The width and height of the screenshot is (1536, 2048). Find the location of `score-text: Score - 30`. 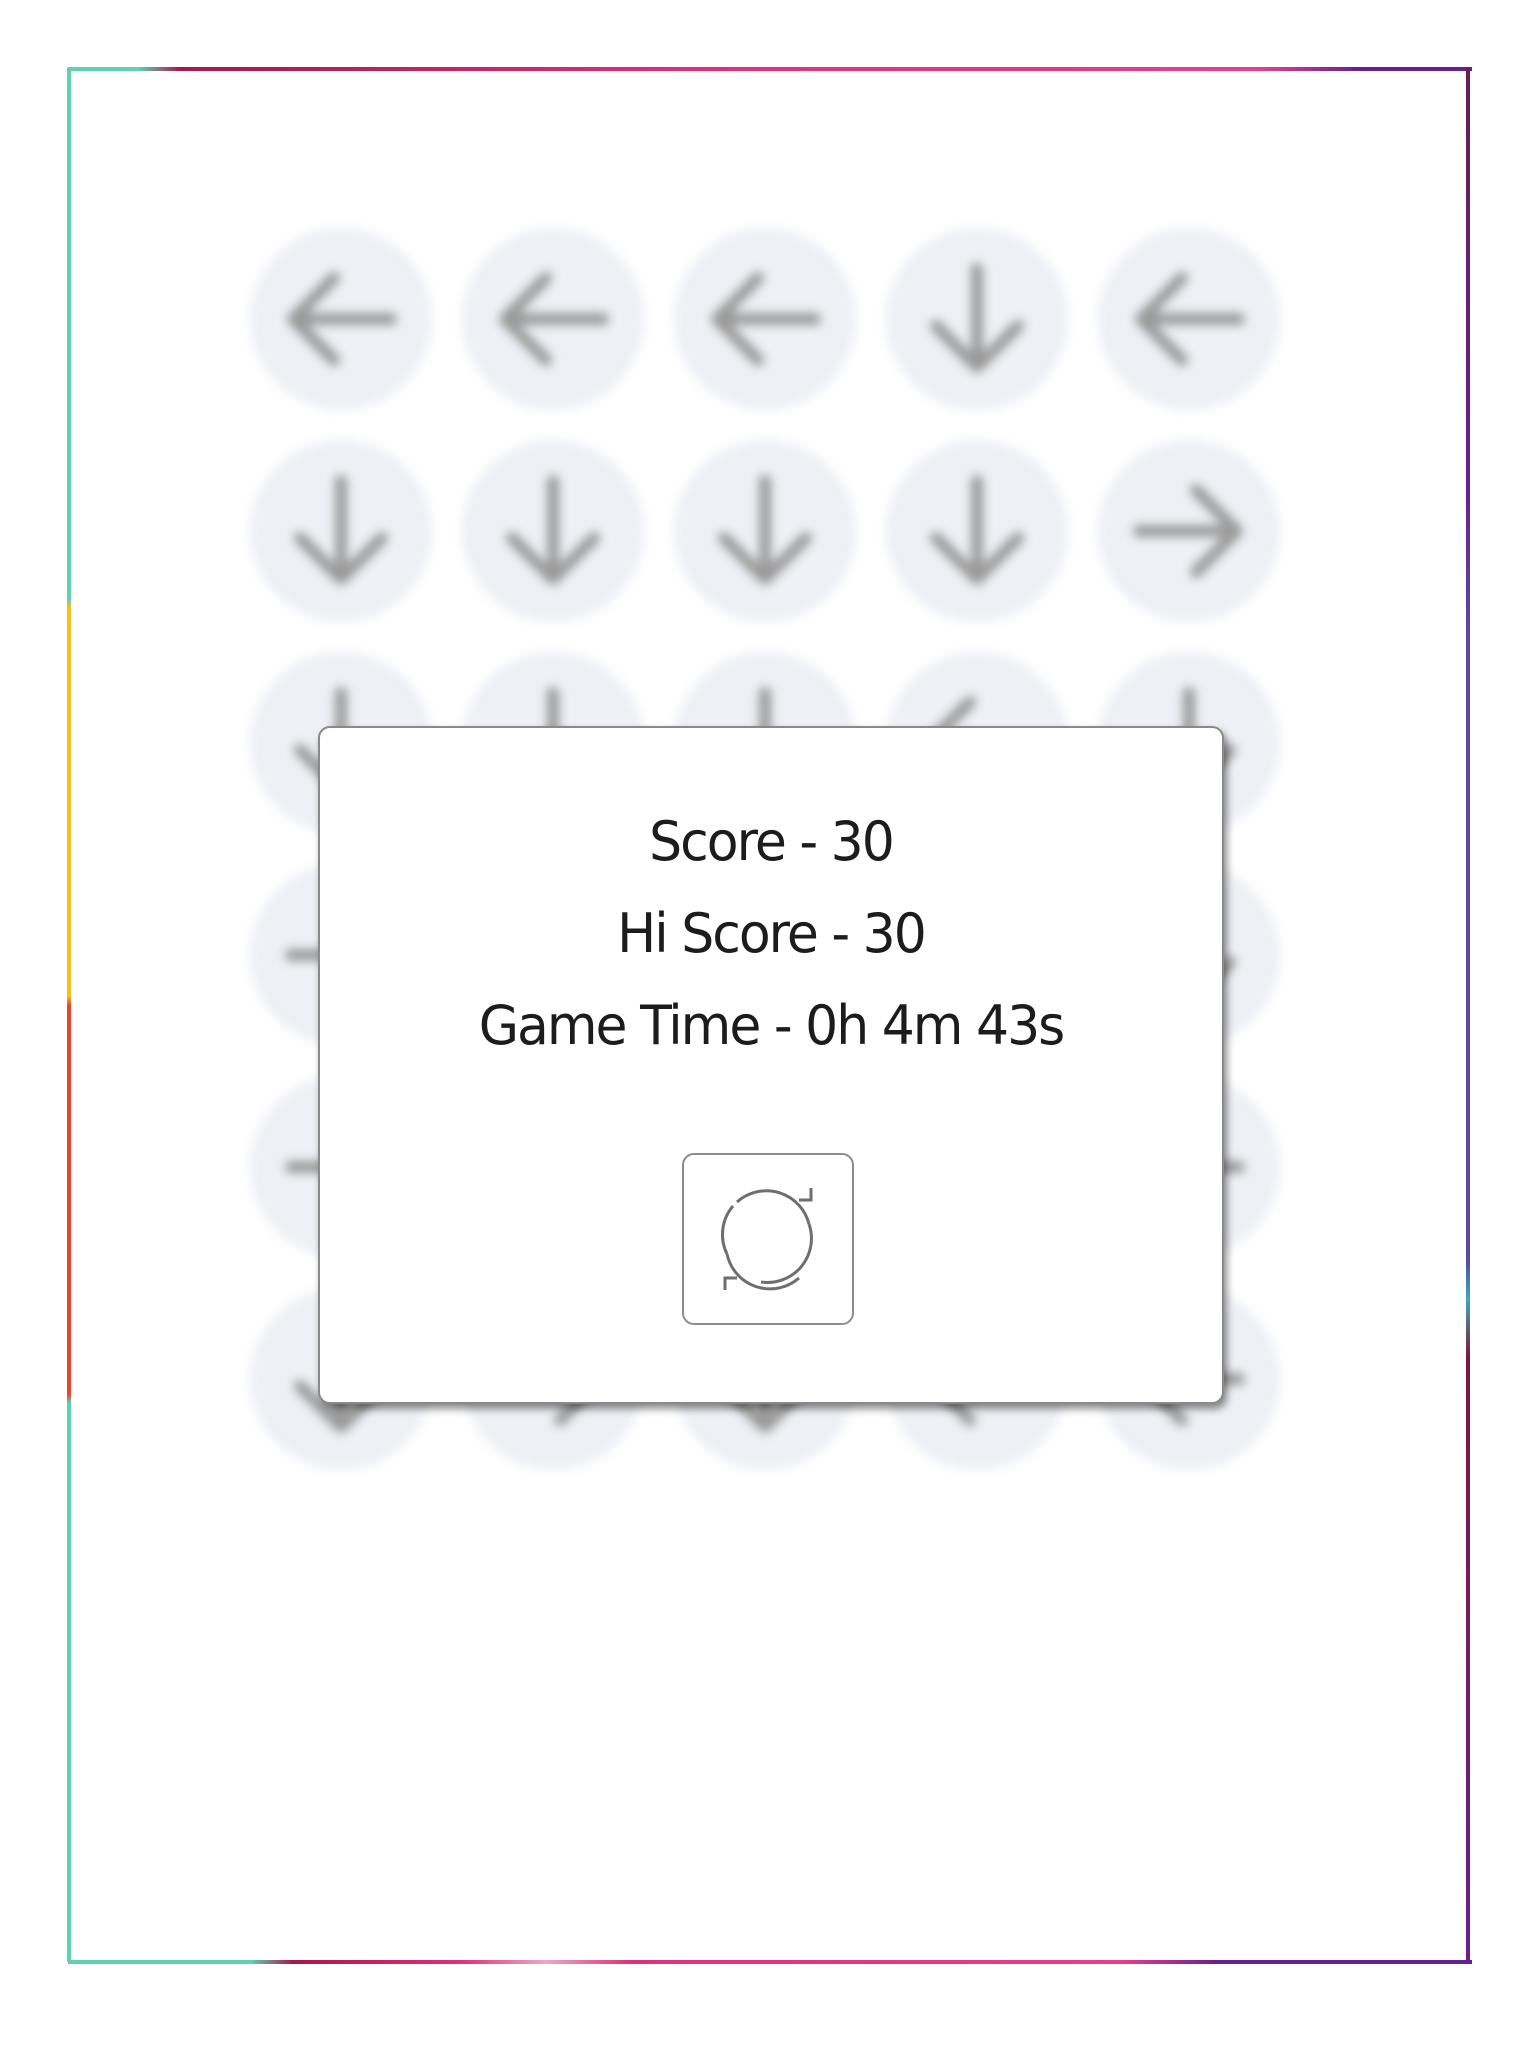

score-text: Score - 30 is located at coordinates (772, 842).